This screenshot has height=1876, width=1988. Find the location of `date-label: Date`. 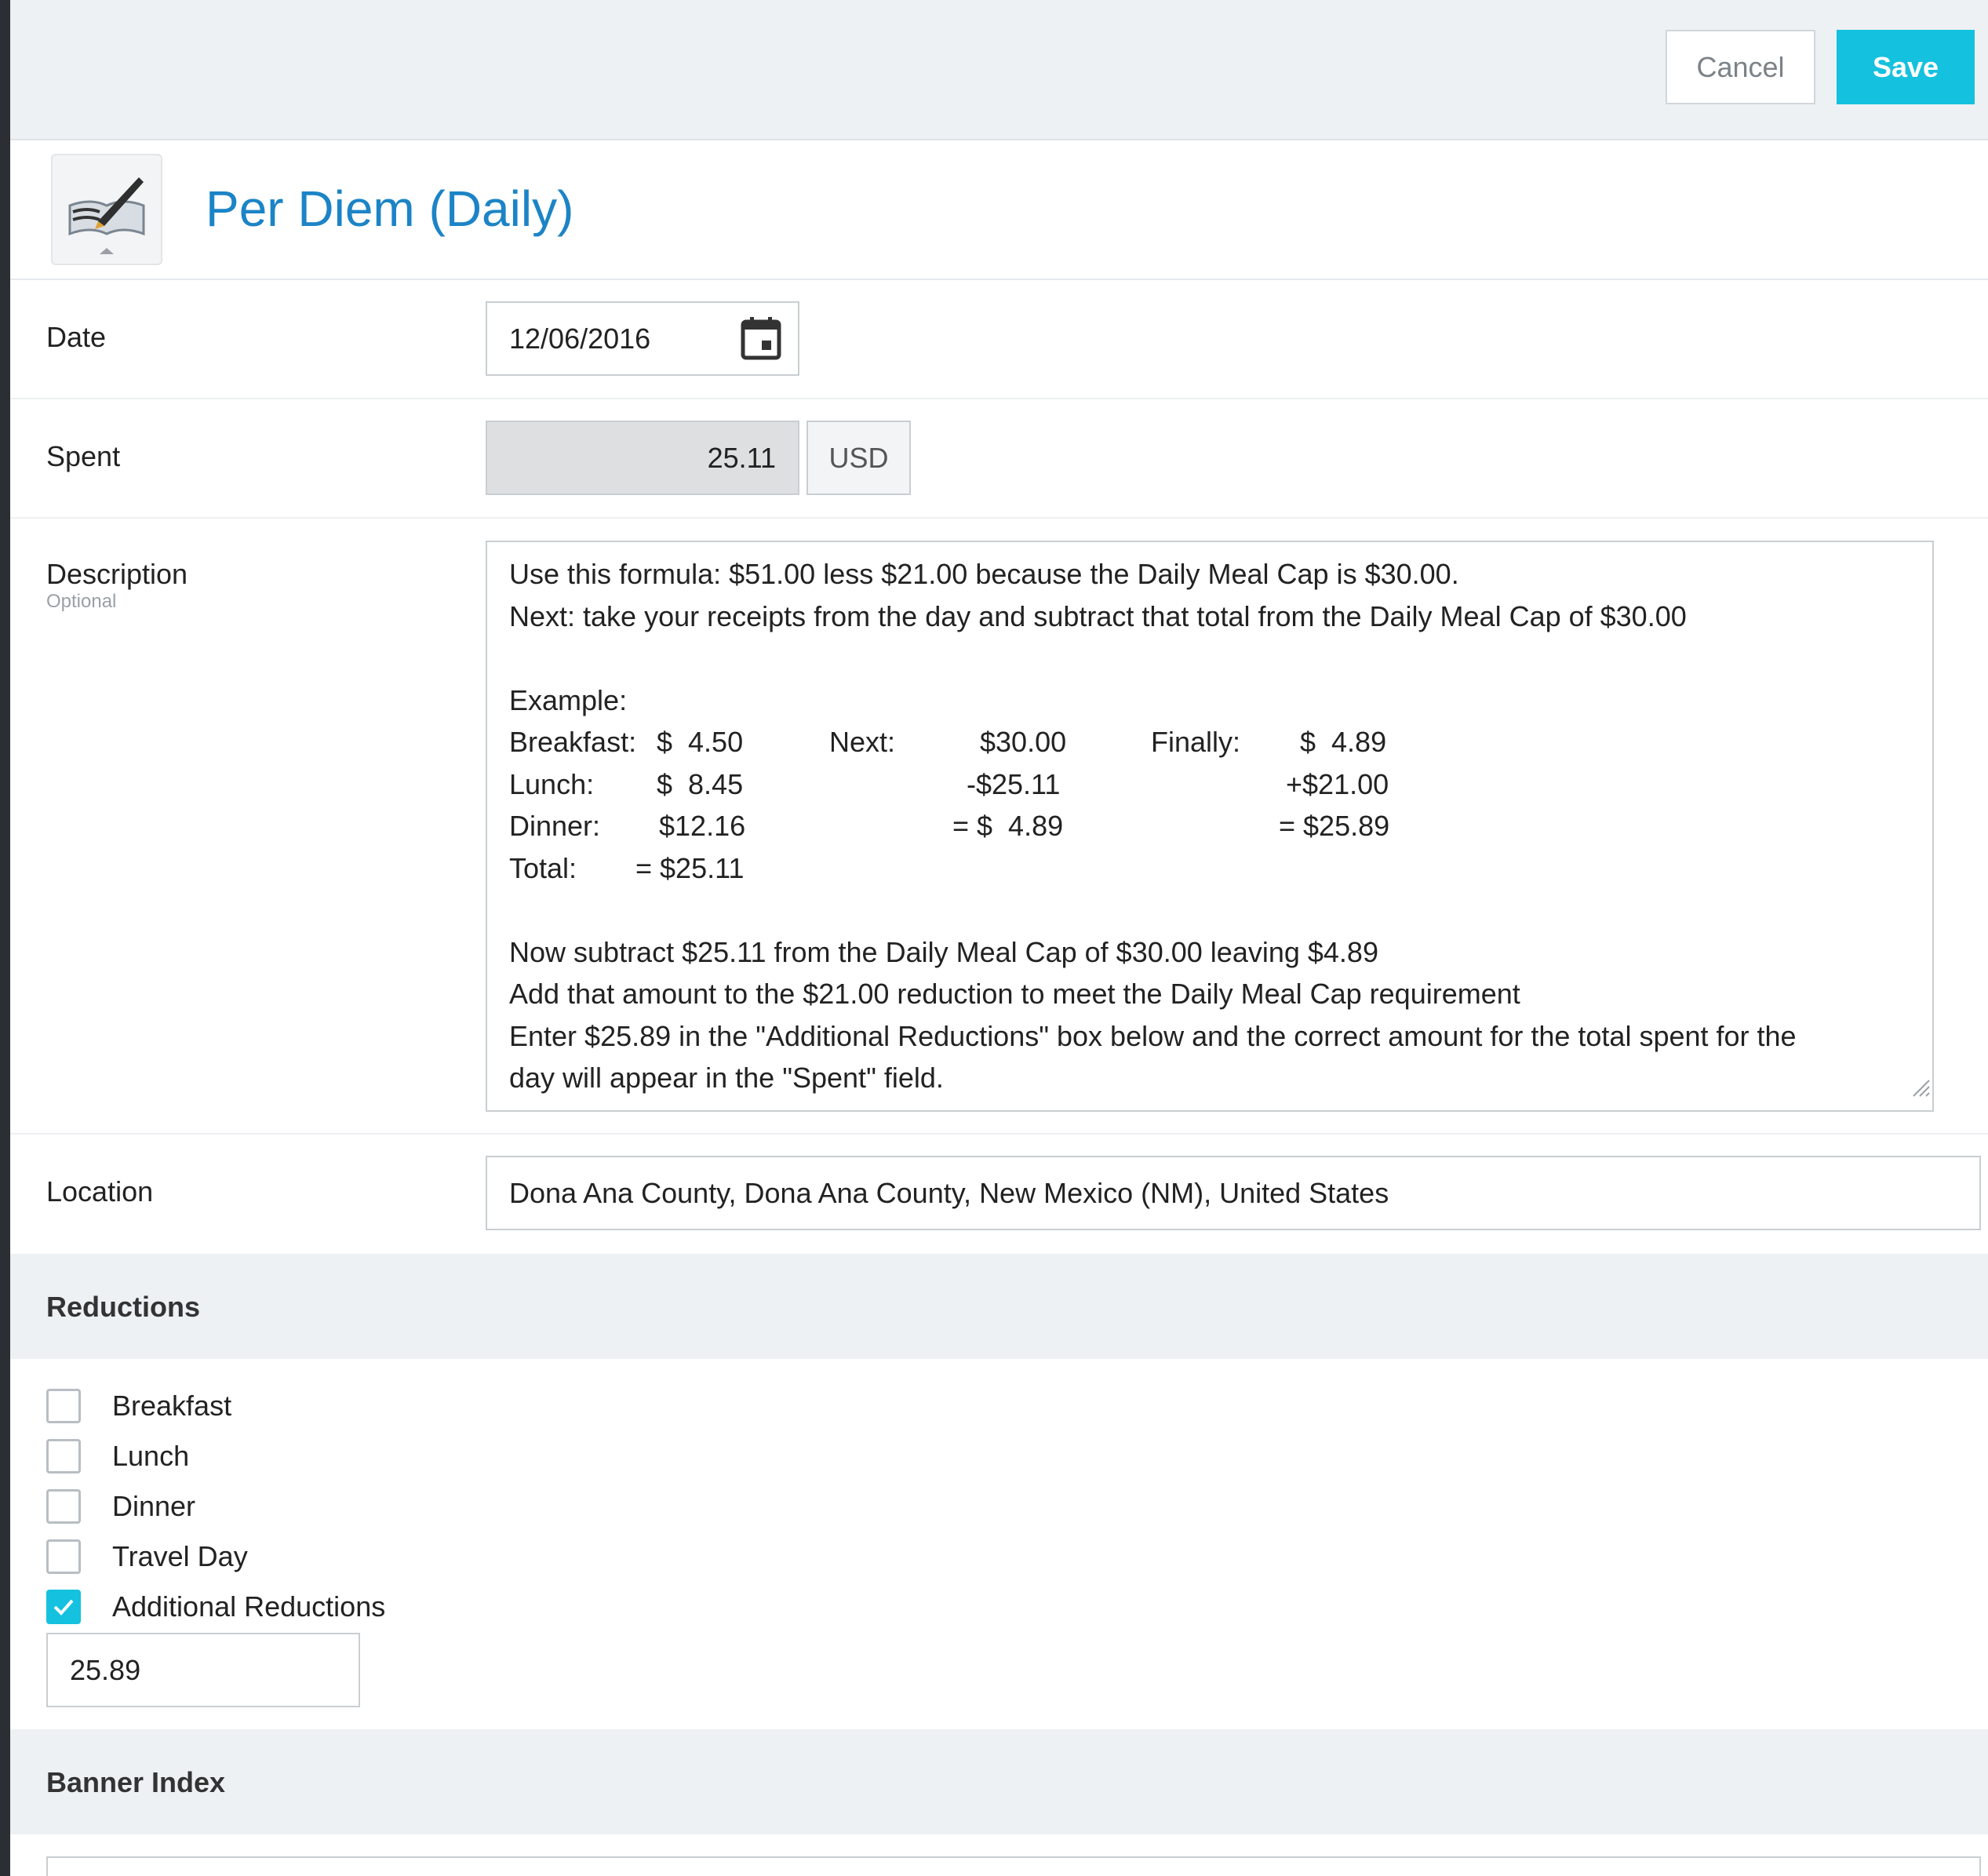

date-label: Date is located at coordinates (76, 337).